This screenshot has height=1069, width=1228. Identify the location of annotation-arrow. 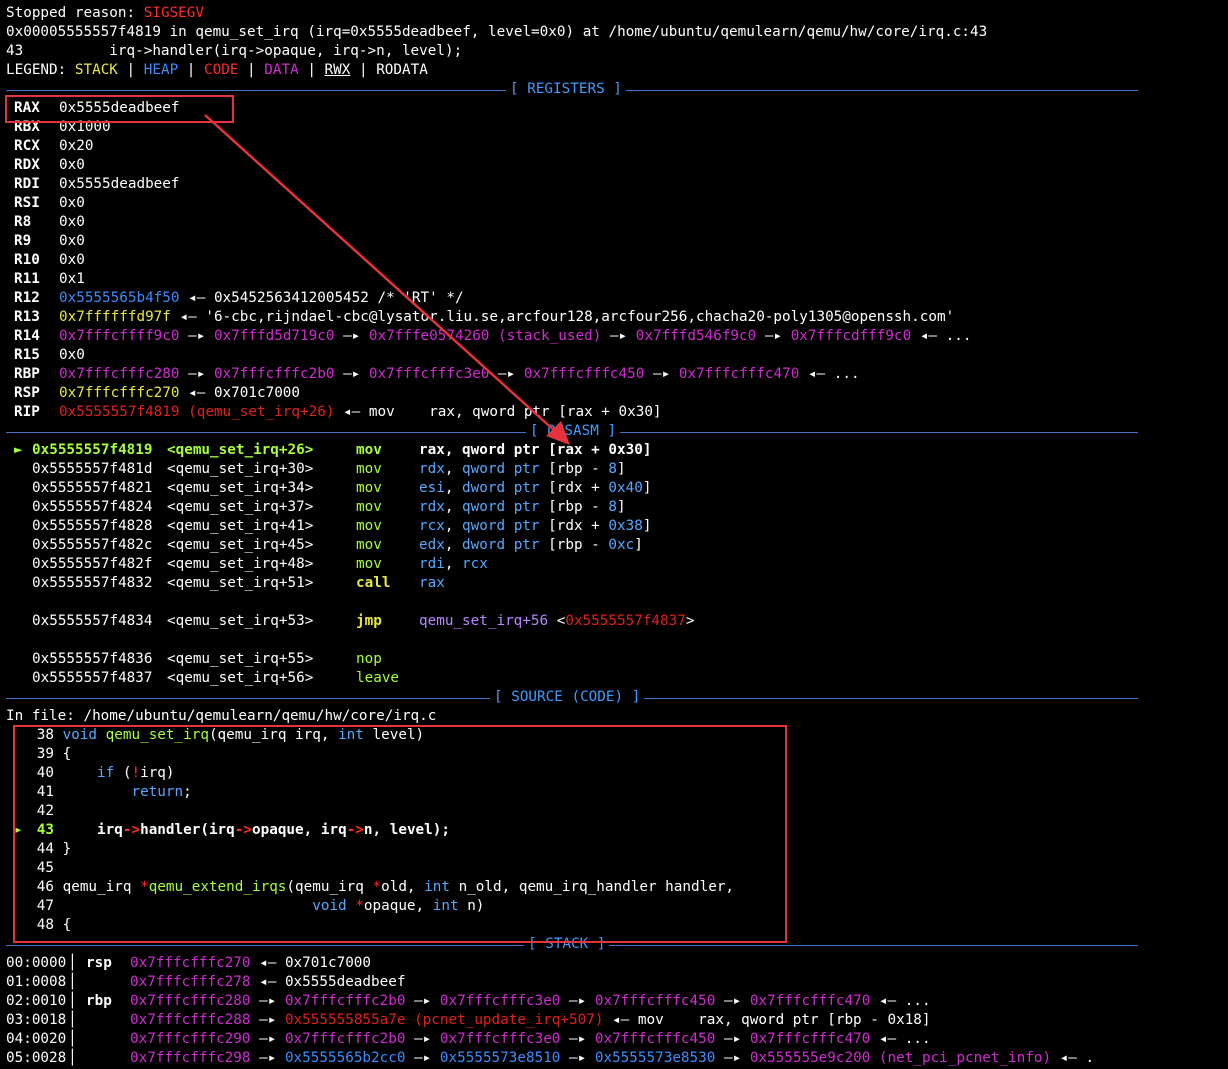
(387, 279).